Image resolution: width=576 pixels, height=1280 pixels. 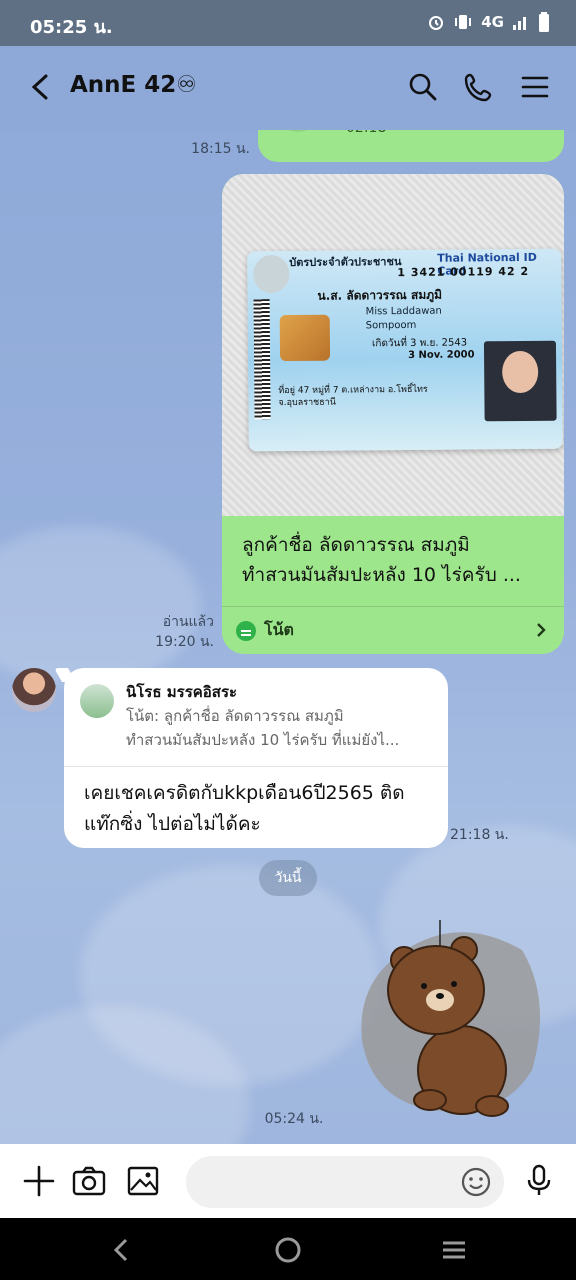 What do you see at coordinates (246, 630) in the screenshot?
I see `note-icon` at bounding box center [246, 630].